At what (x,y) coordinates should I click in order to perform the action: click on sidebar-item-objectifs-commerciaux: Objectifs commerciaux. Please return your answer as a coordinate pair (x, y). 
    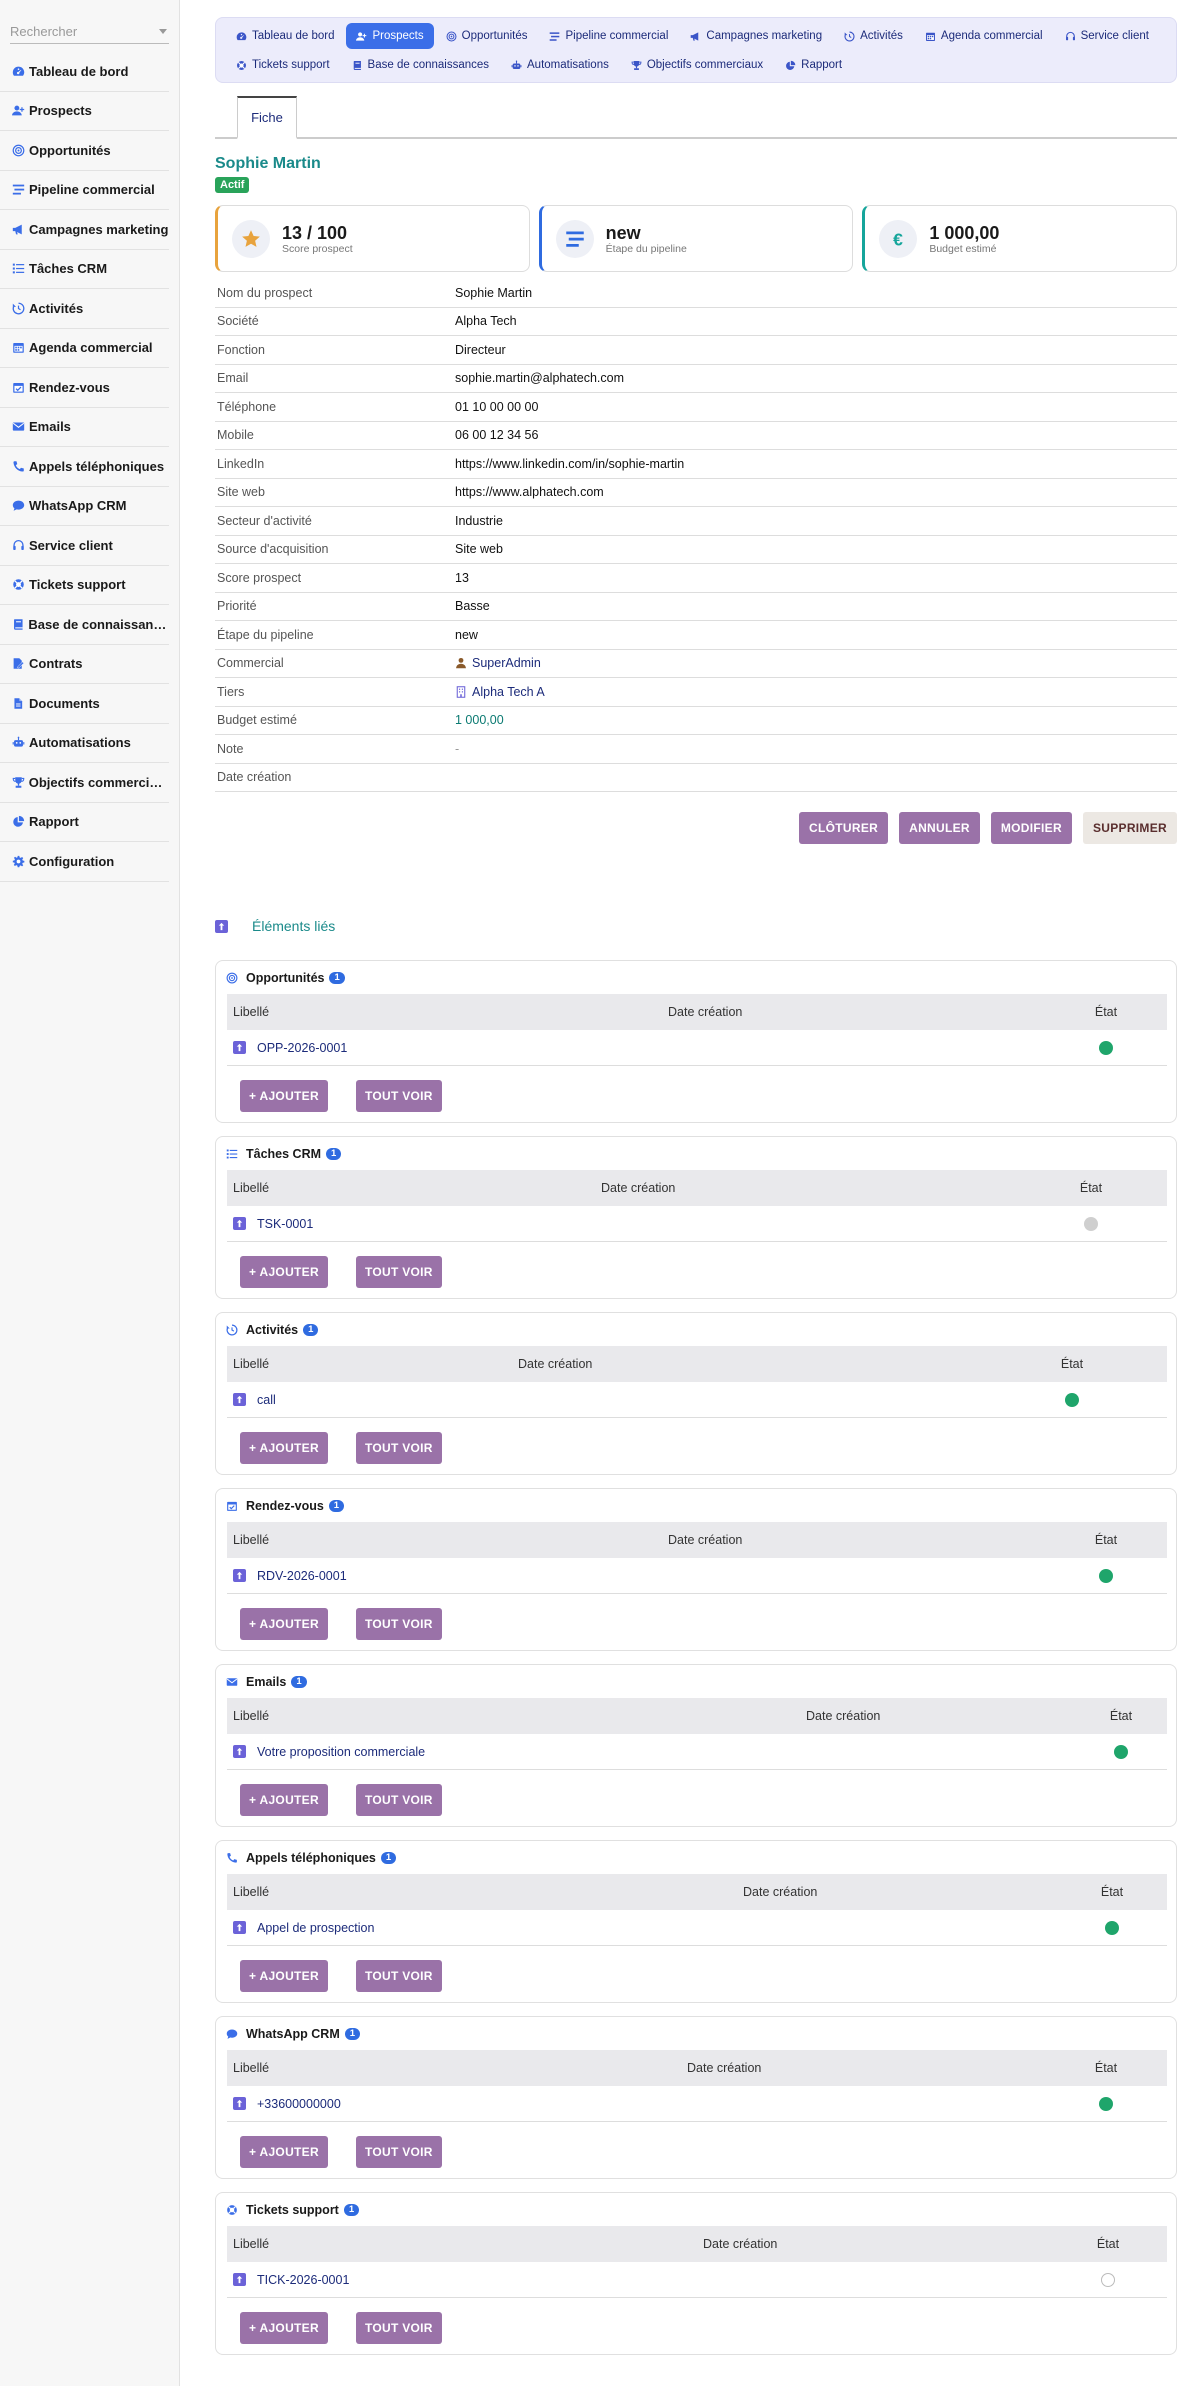
    Looking at the image, I should click on (84, 783).